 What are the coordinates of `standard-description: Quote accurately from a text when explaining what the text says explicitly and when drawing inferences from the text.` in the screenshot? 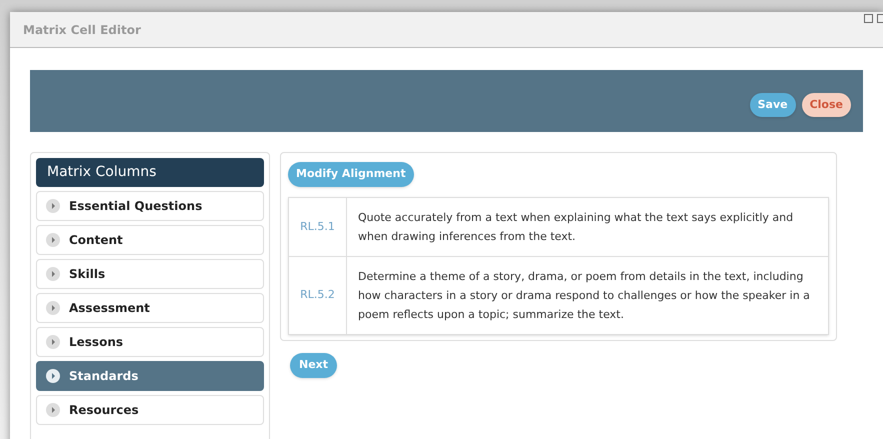 It's located at (575, 227).